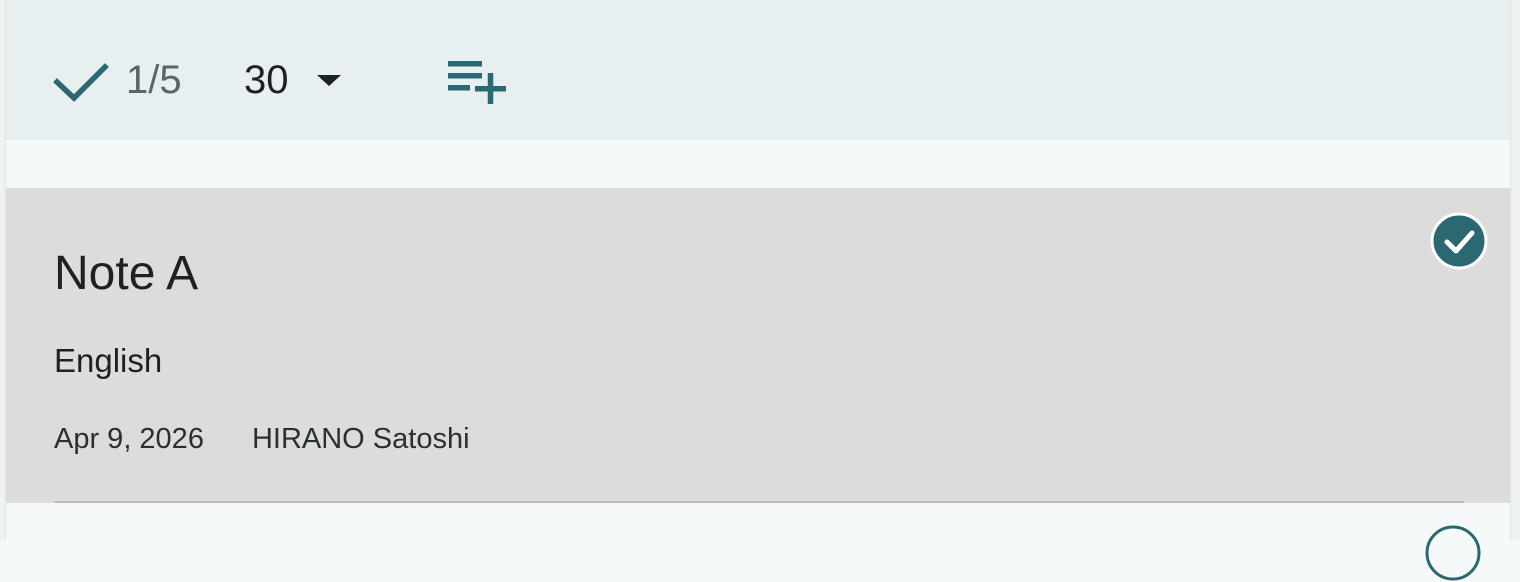 This screenshot has width=1520, height=582. What do you see at coordinates (126, 273) in the screenshot?
I see `note-title: Note A` at bounding box center [126, 273].